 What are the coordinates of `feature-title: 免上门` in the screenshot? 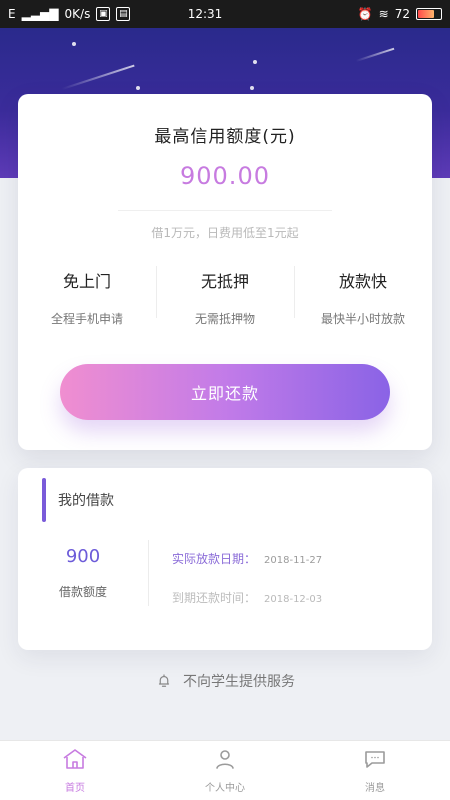 It's located at (86, 281).